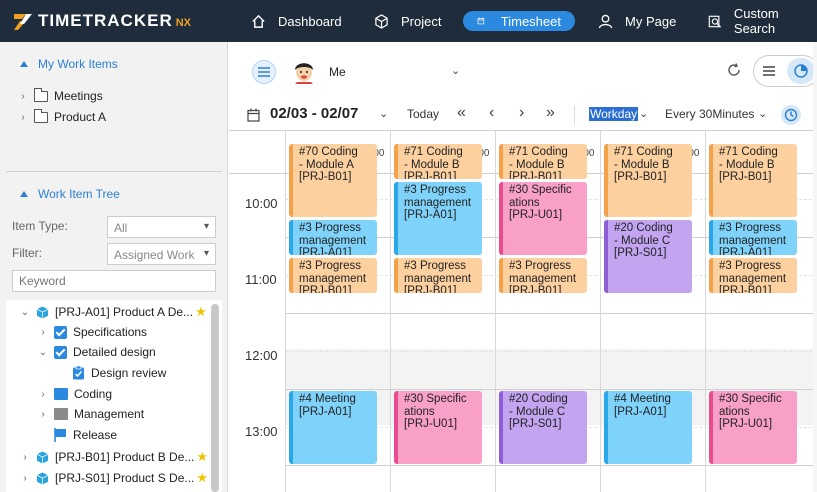 The height and width of the screenshot is (492, 817). What do you see at coordinates (296, 21) in the screenshot?
I see `nav-dashboard: Dashboard` at bounding box center [296, 21].